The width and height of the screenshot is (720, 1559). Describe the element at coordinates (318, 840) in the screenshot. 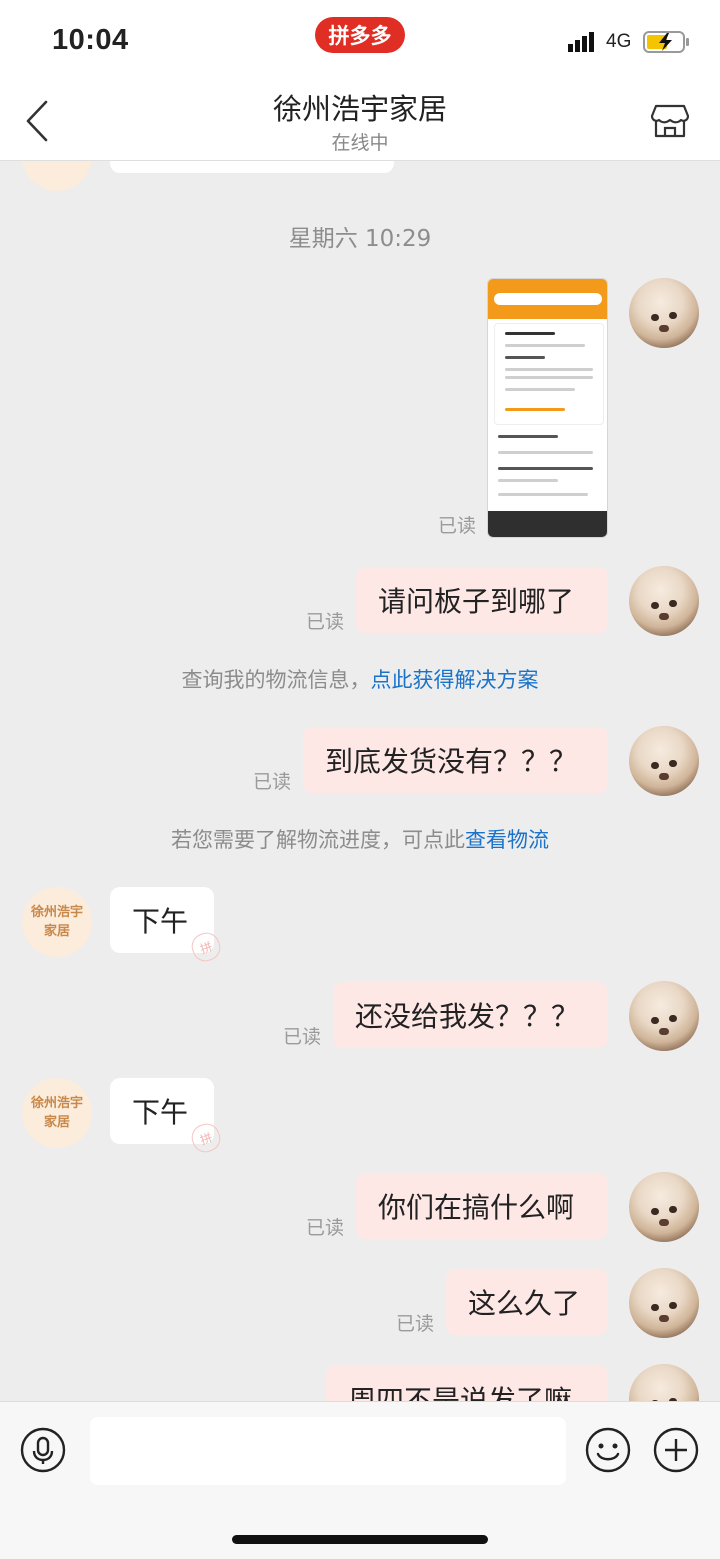

I see `notice-text: 若您需要了解物流进度，可点此` at that location.